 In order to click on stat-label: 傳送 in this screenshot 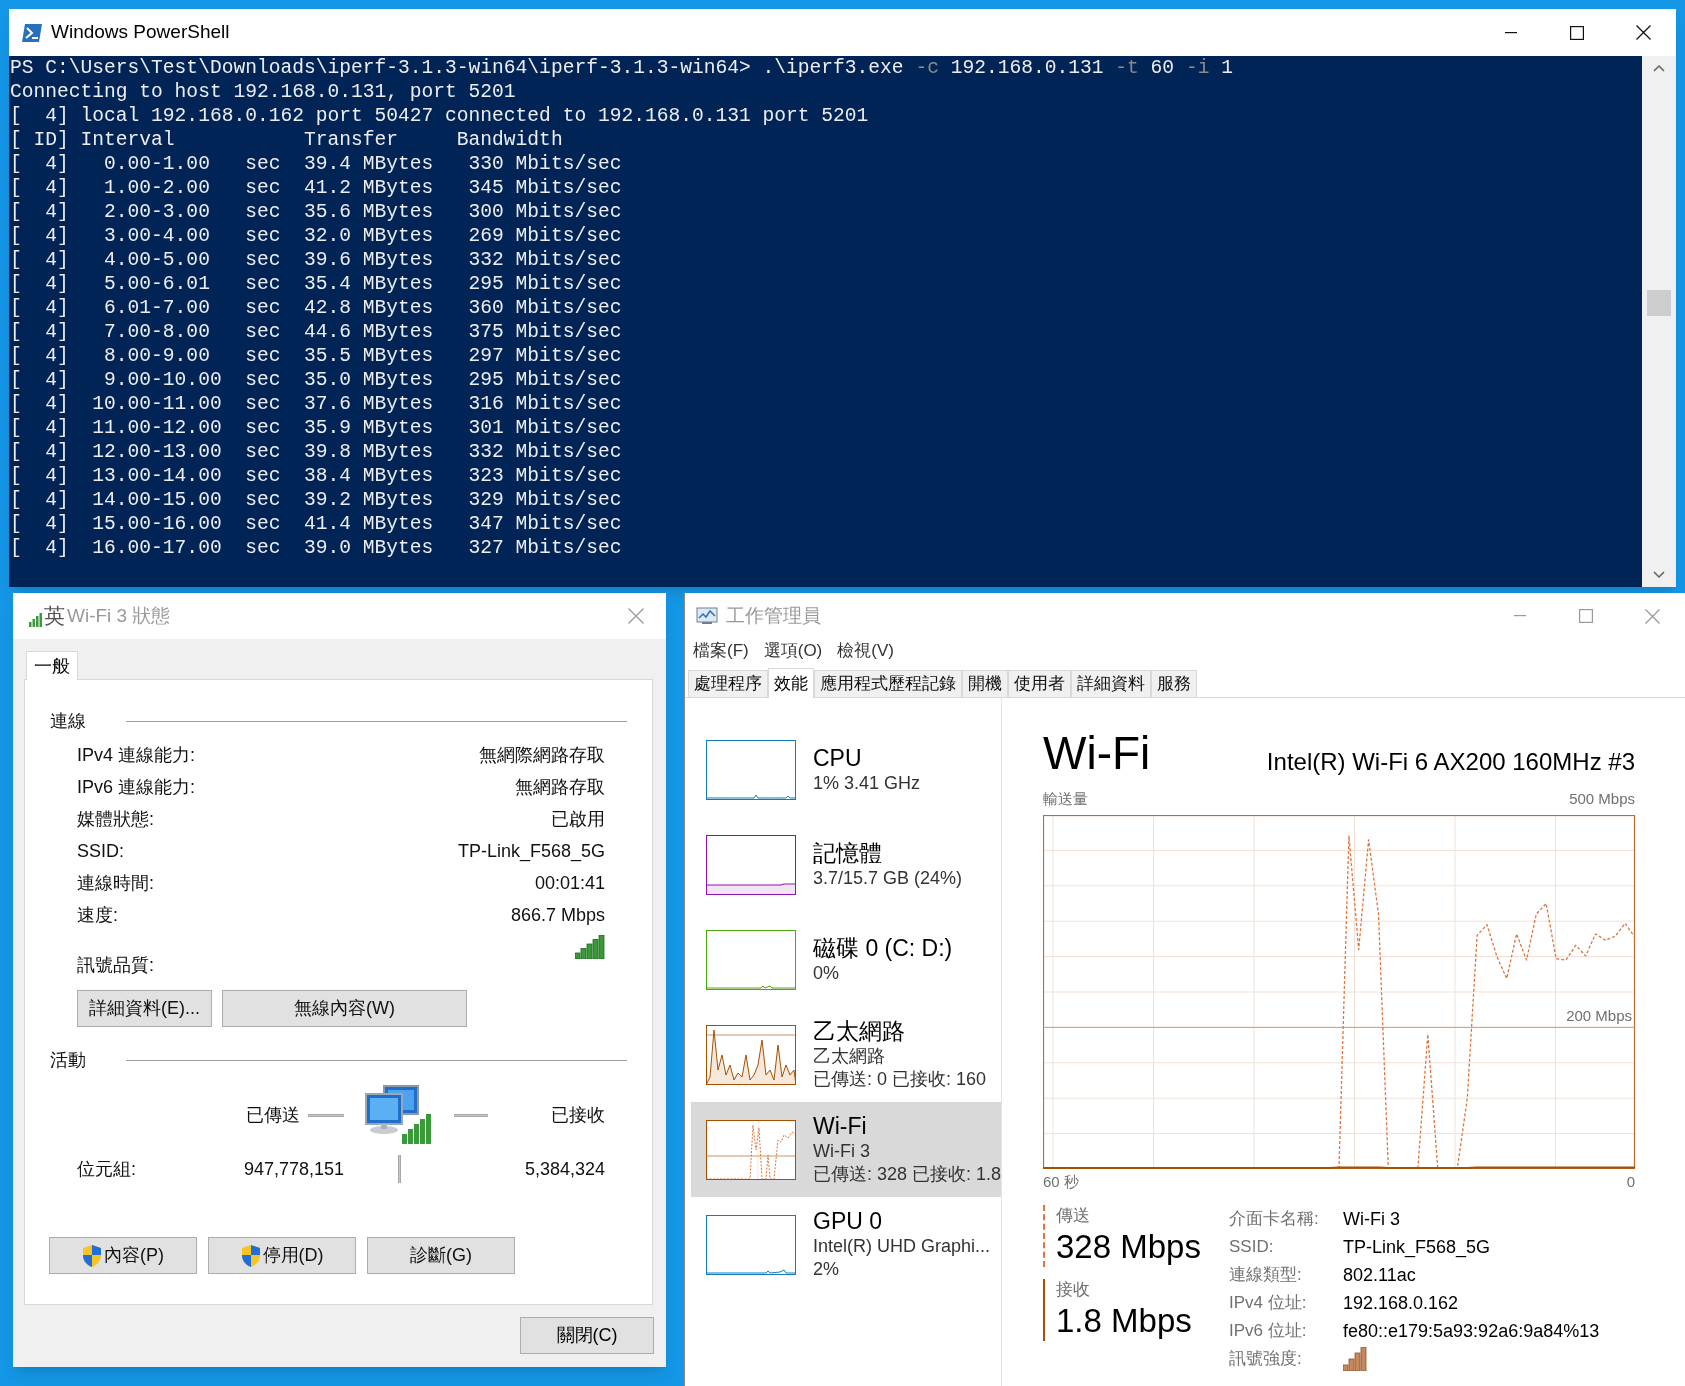, I will do `click(1073, 1216)`.